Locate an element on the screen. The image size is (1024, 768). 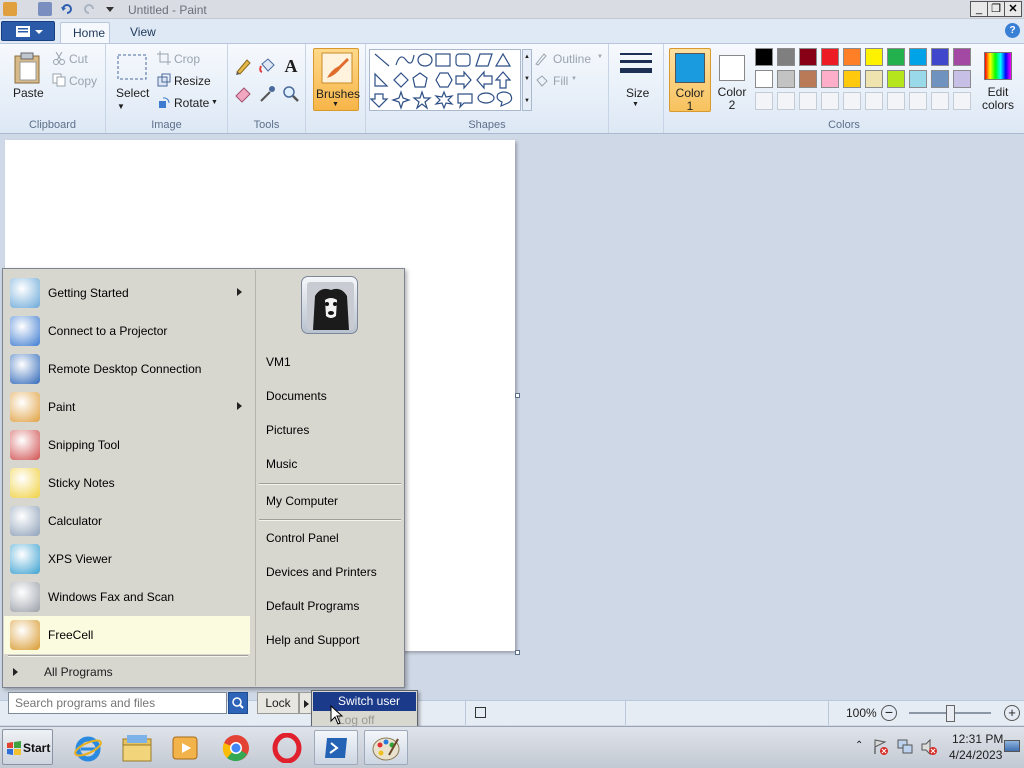
place-control-panel: Control Panel is located at coordinates (302, 538).